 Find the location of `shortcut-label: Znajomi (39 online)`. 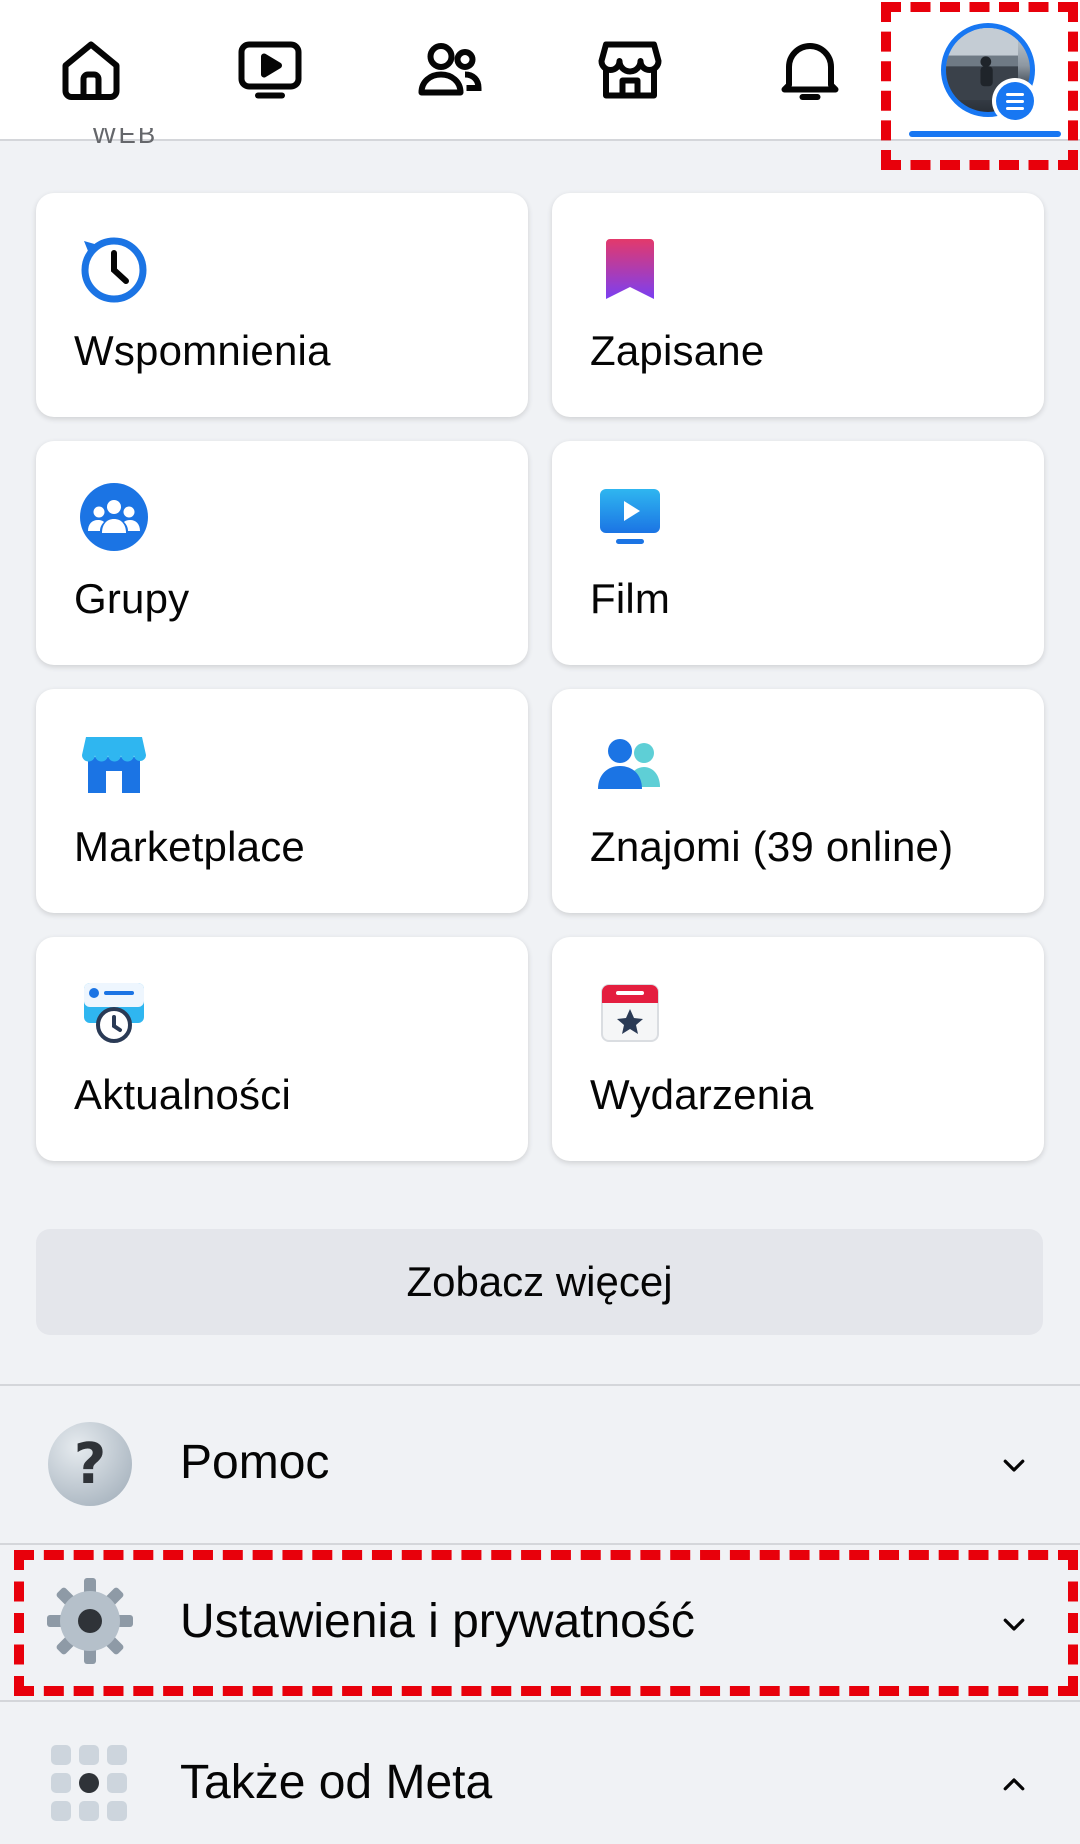

shortcut-label: Znajomi (39 online) is located at coordinates (772, 846).